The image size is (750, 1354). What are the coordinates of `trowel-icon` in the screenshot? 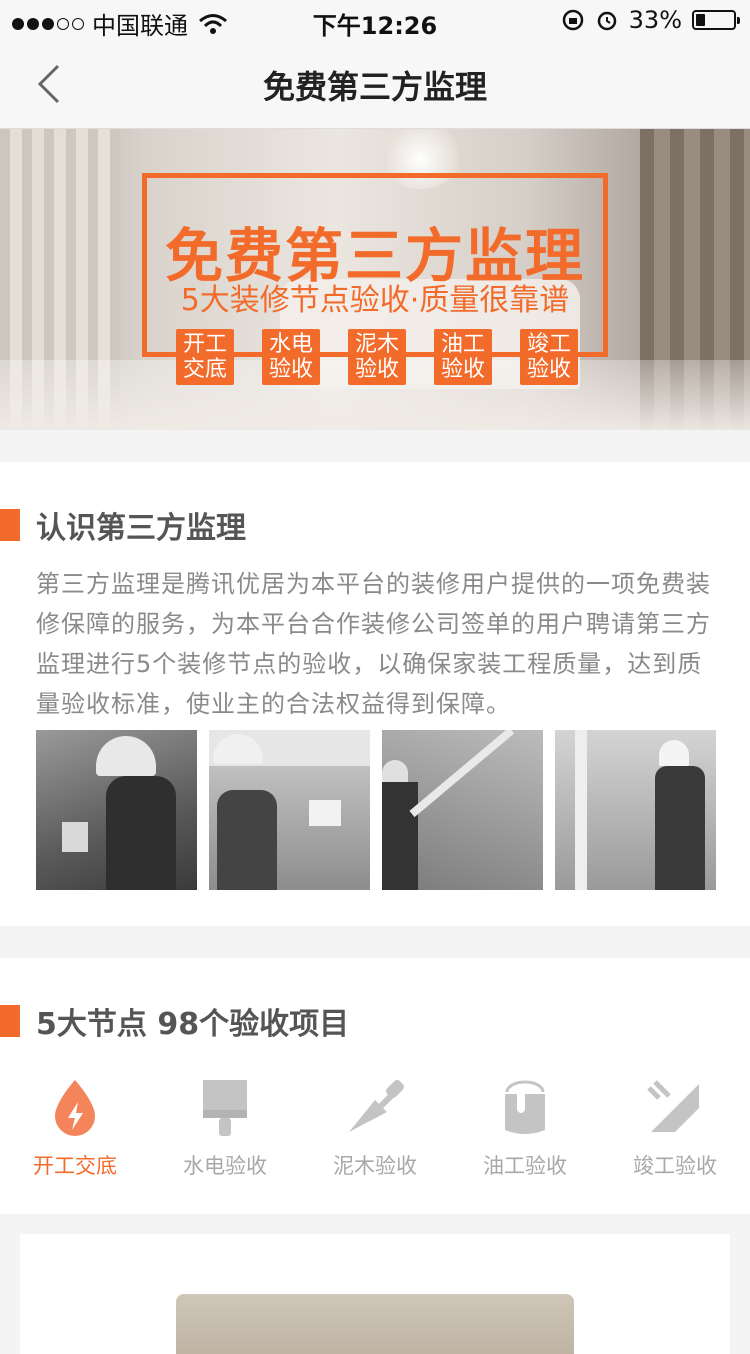 It's located at (376, 1106).